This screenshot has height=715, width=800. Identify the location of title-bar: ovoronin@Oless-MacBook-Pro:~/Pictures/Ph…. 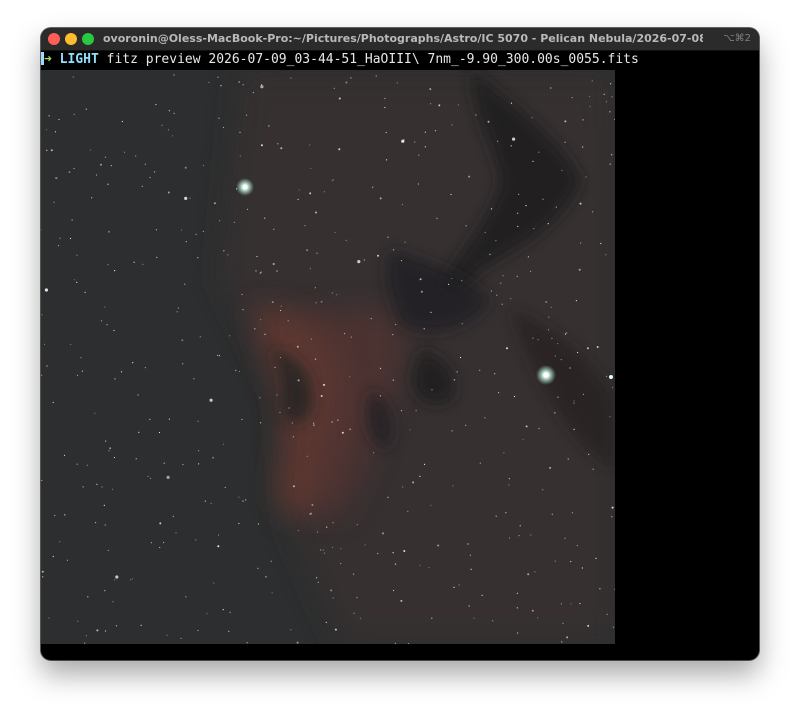
(400, 39).